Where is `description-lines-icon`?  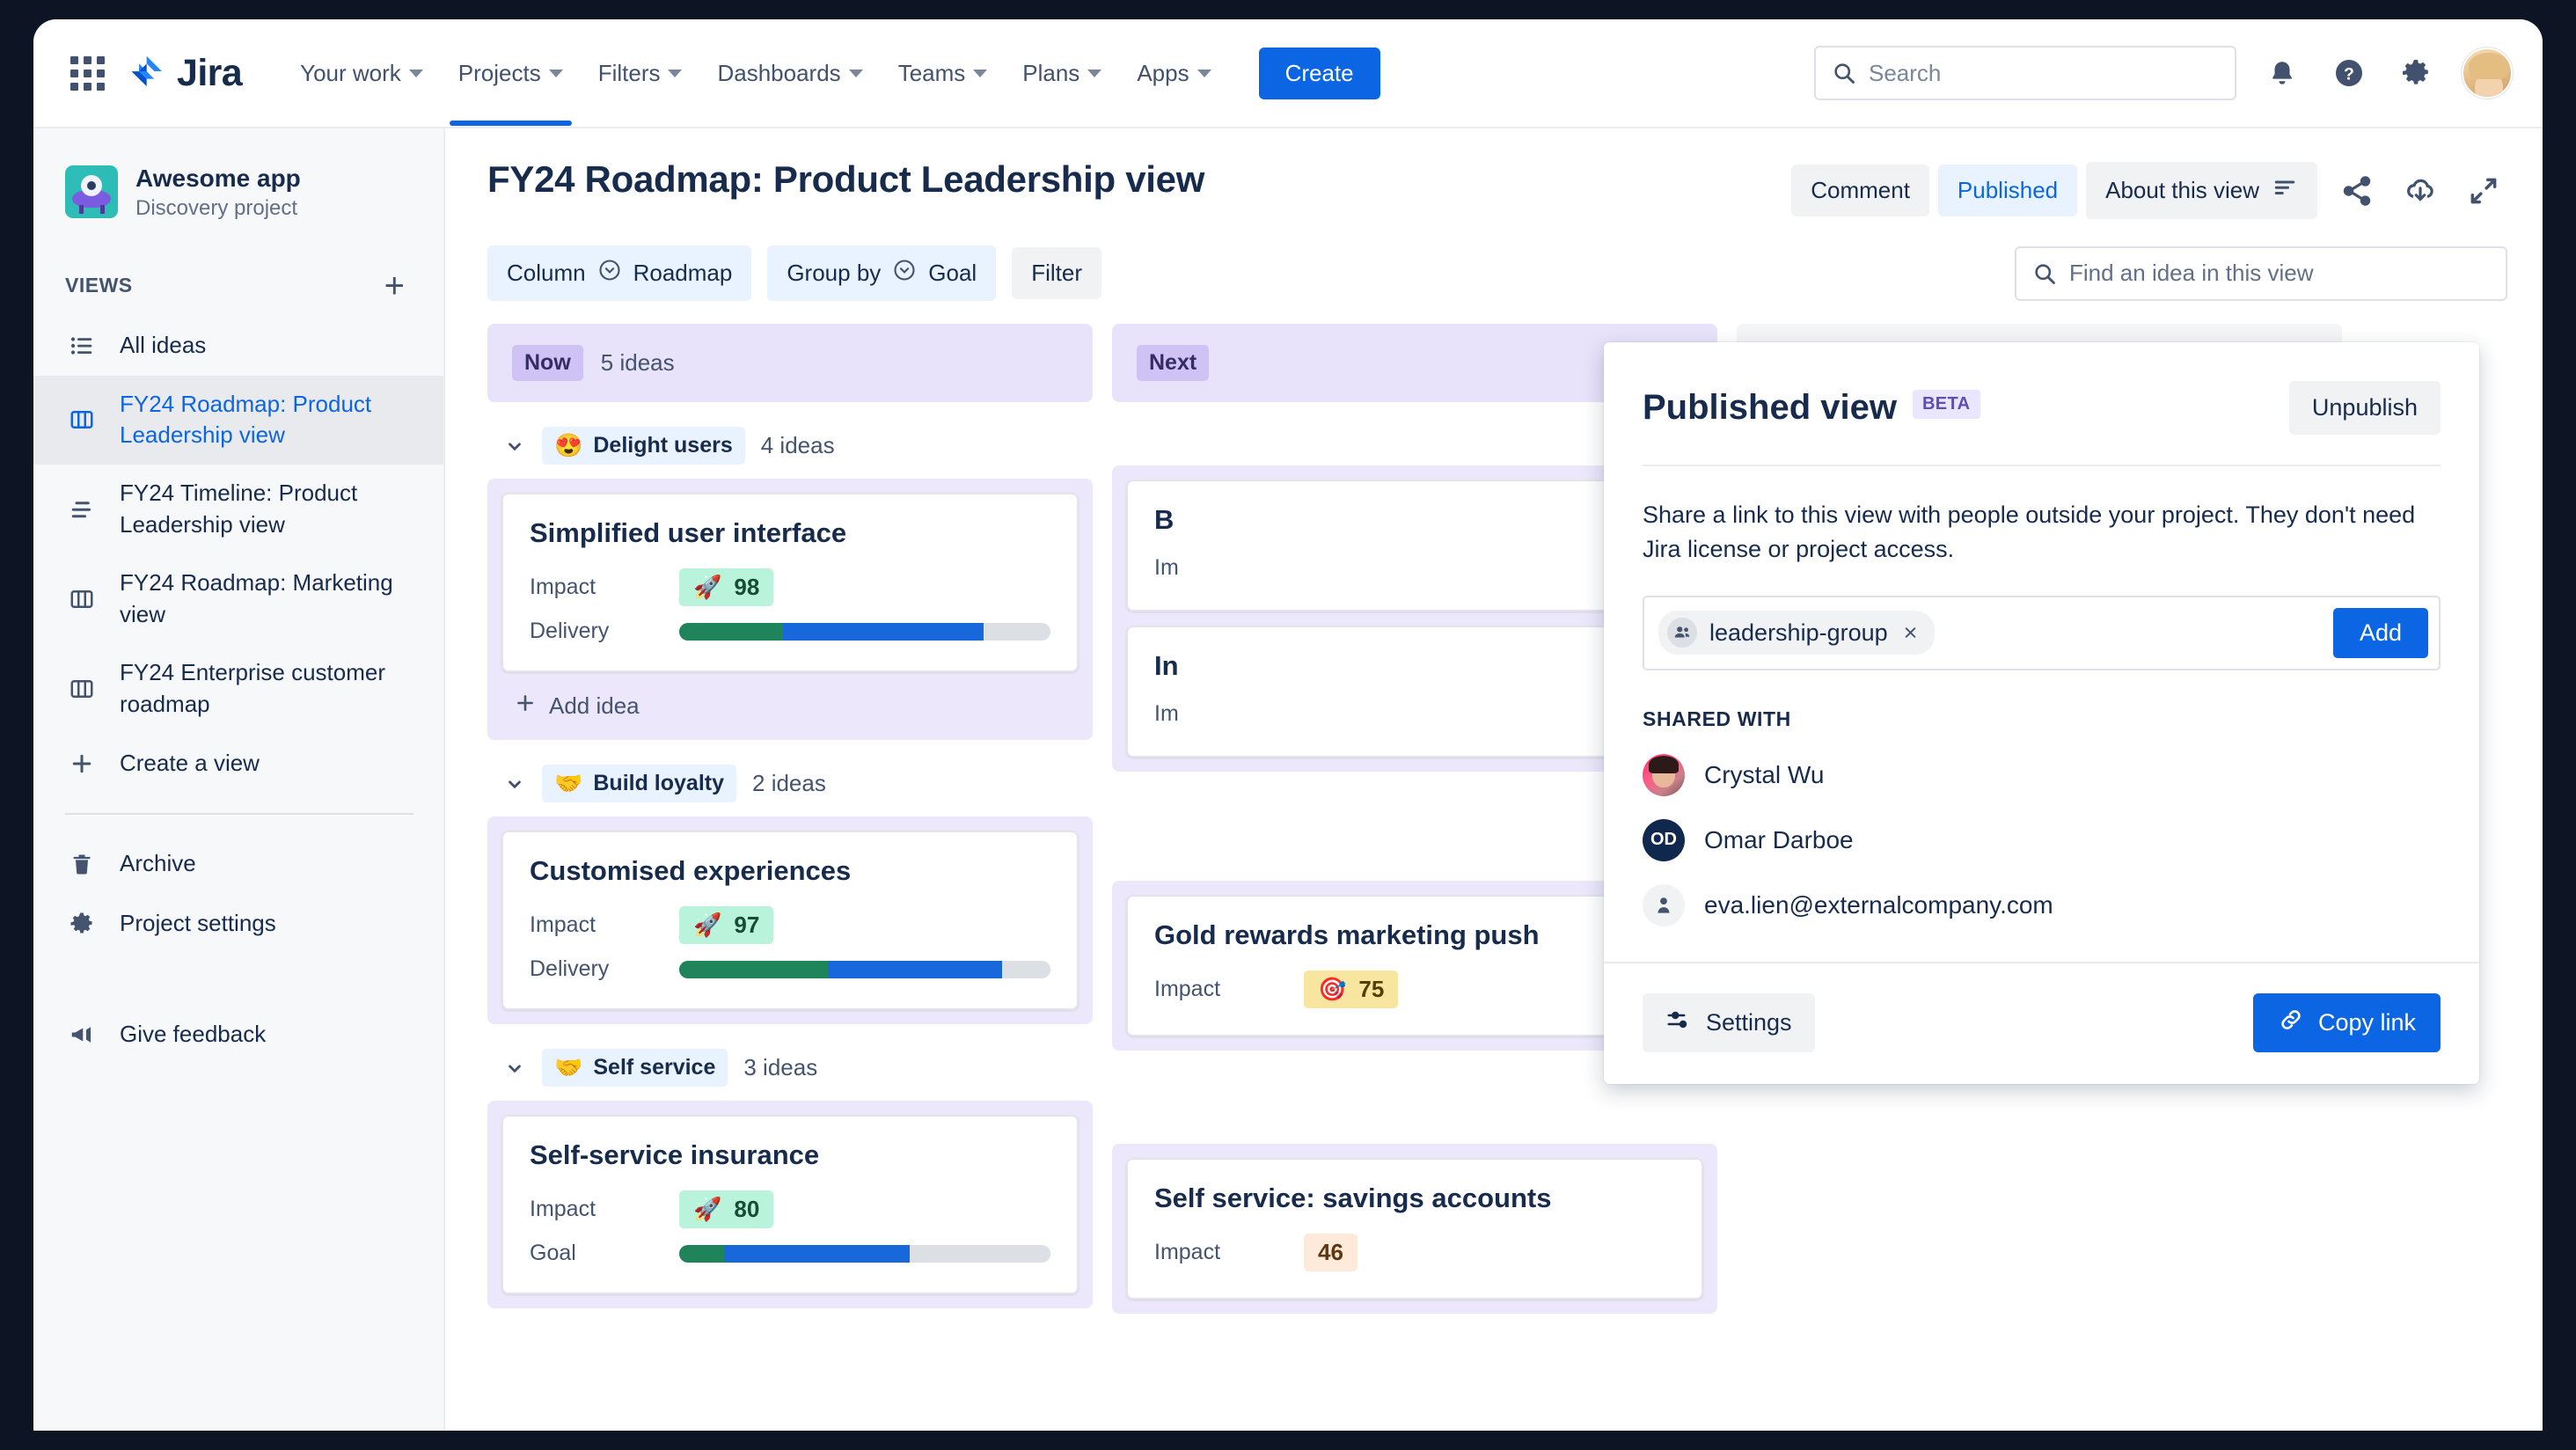 description-lines-icon is located at coordinates (2285, 190).